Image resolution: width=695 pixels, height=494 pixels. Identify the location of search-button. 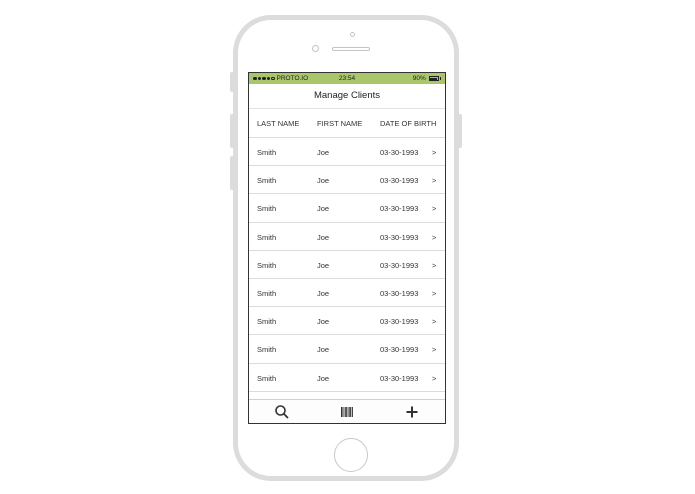
(282, 412).